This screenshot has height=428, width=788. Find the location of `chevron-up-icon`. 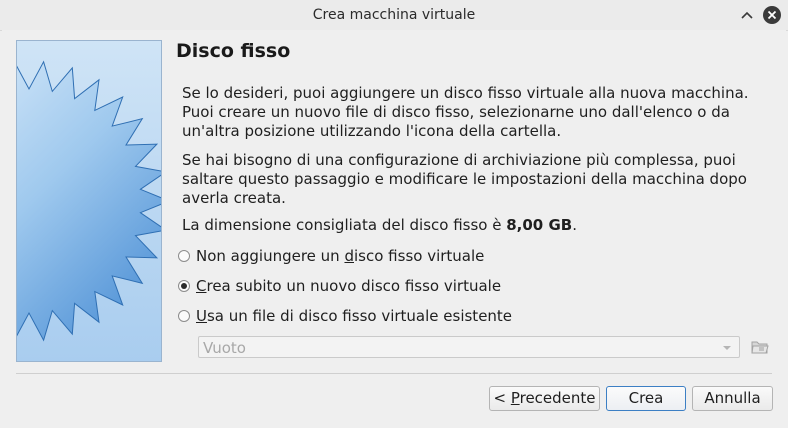

chevron-up-icon is located at coordinates (747, 15).